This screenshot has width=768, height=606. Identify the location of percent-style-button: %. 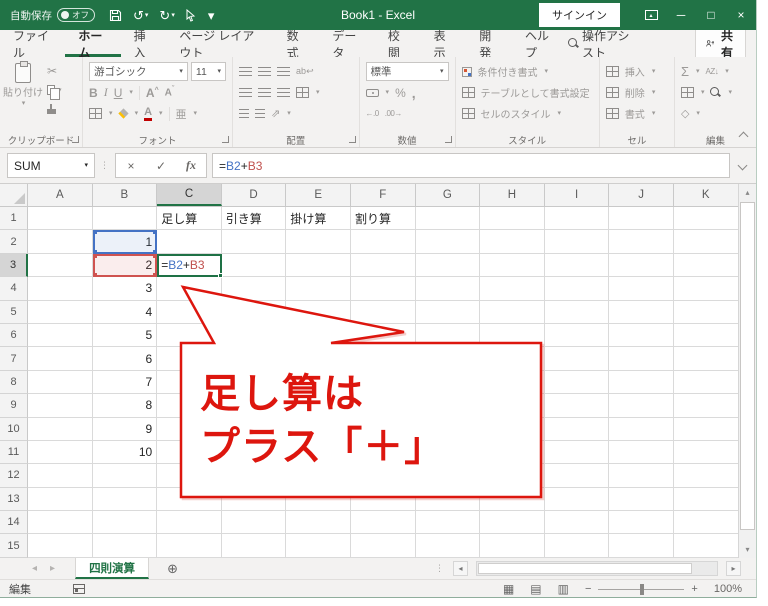
(400, 93).